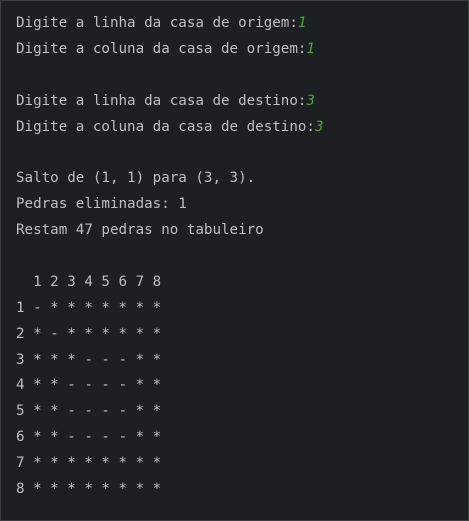 This screenshot has height=521, width=469. Describe the element at coordinates (170, 309) in the screenshot. I see `board-row: 1 - * * * * * * *` at that location.